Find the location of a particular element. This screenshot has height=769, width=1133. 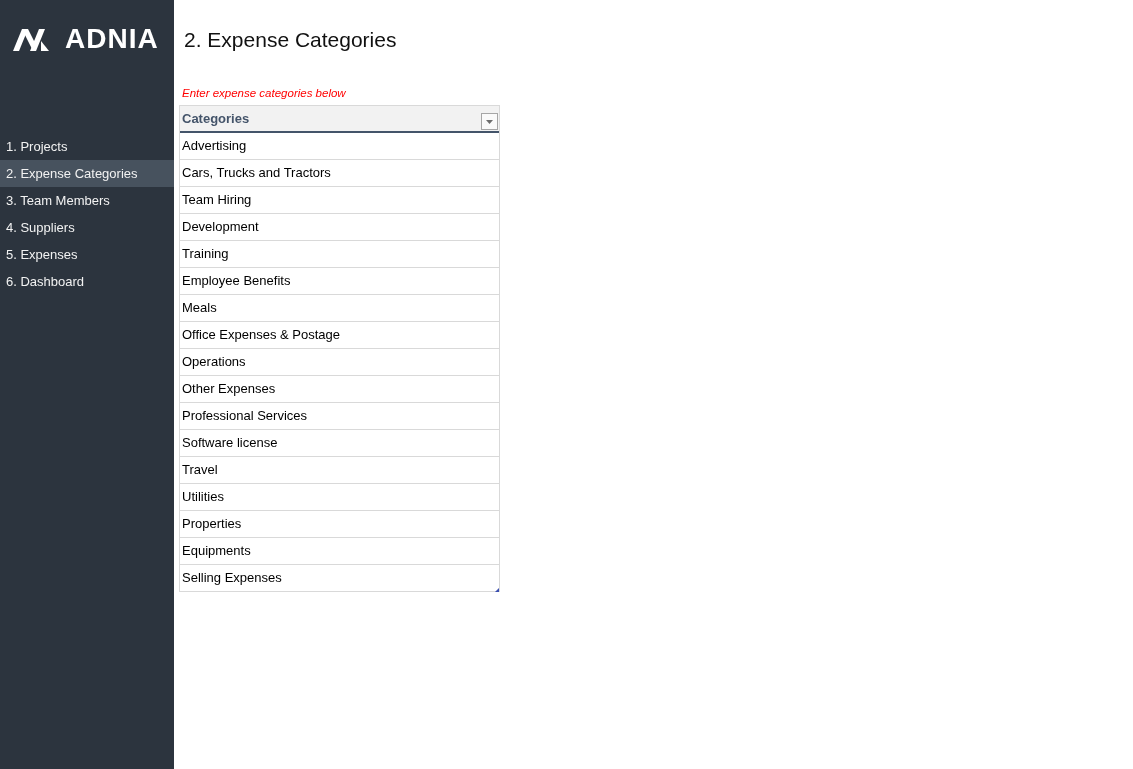

table-cell-text: Properties is located at coordinates (212, 524).